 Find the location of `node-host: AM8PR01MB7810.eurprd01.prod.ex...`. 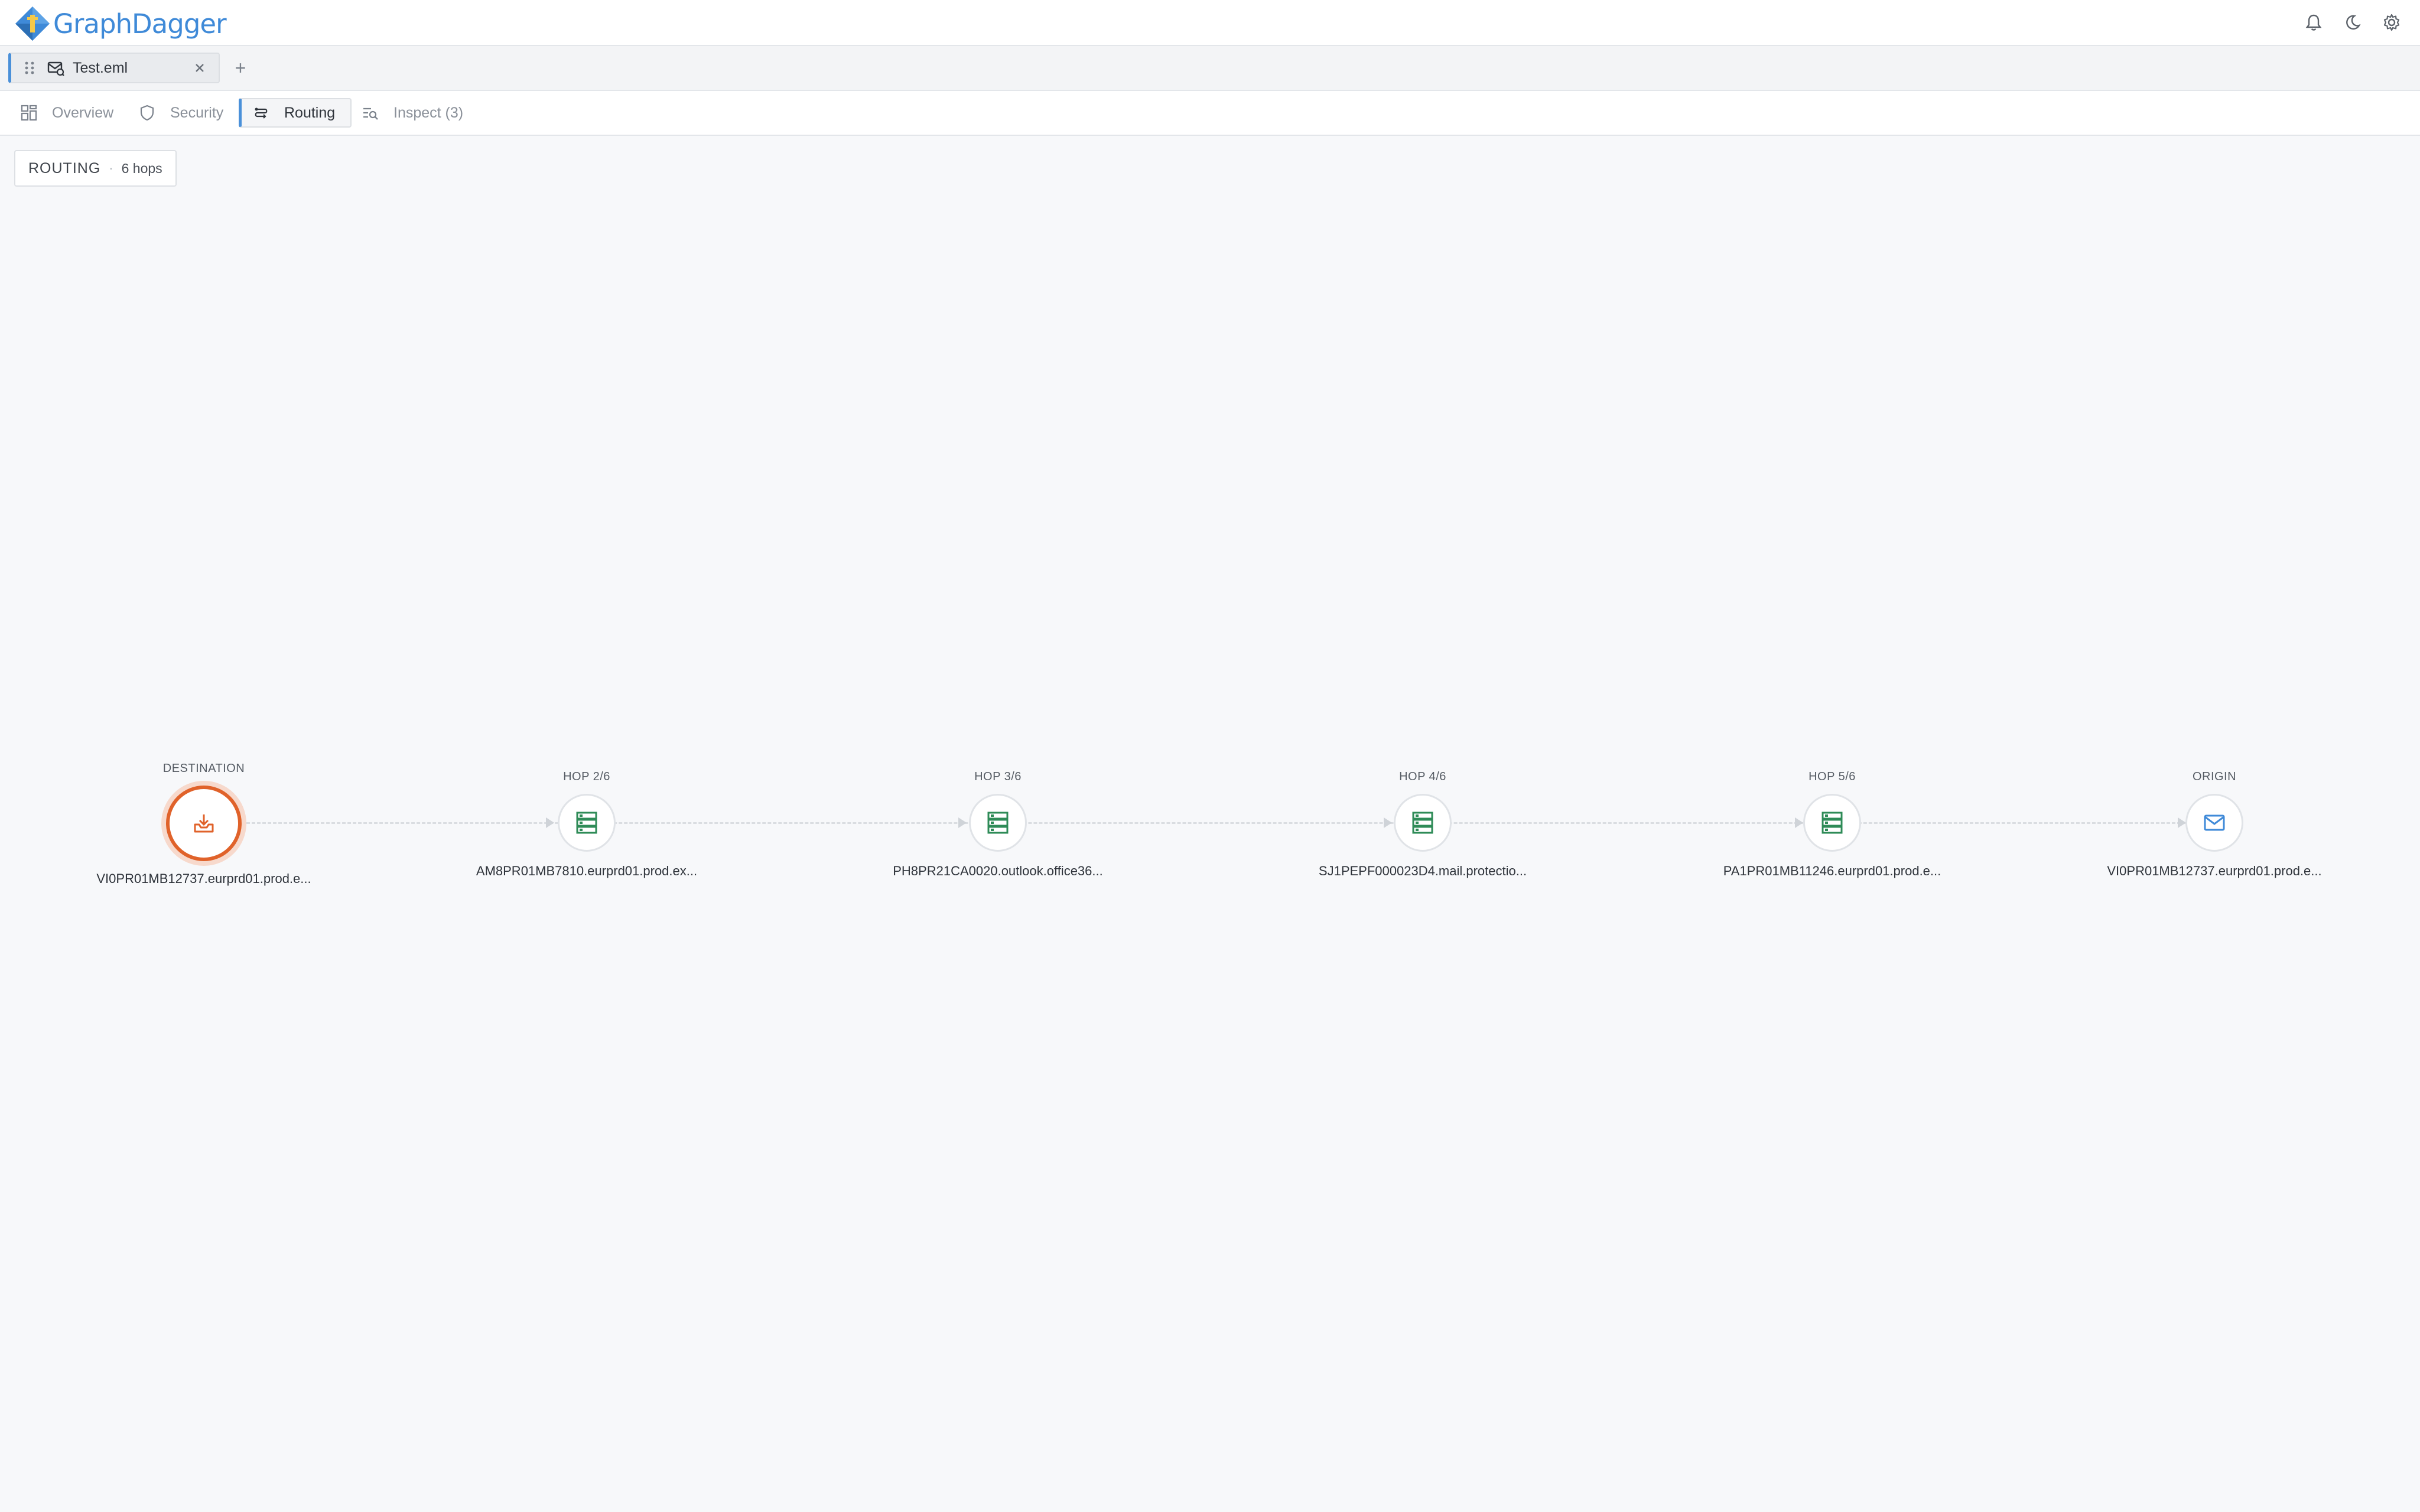

node-host: AM8PR01MB7810.eurprd01.prod.ex... is located at coordinates (587, 870).